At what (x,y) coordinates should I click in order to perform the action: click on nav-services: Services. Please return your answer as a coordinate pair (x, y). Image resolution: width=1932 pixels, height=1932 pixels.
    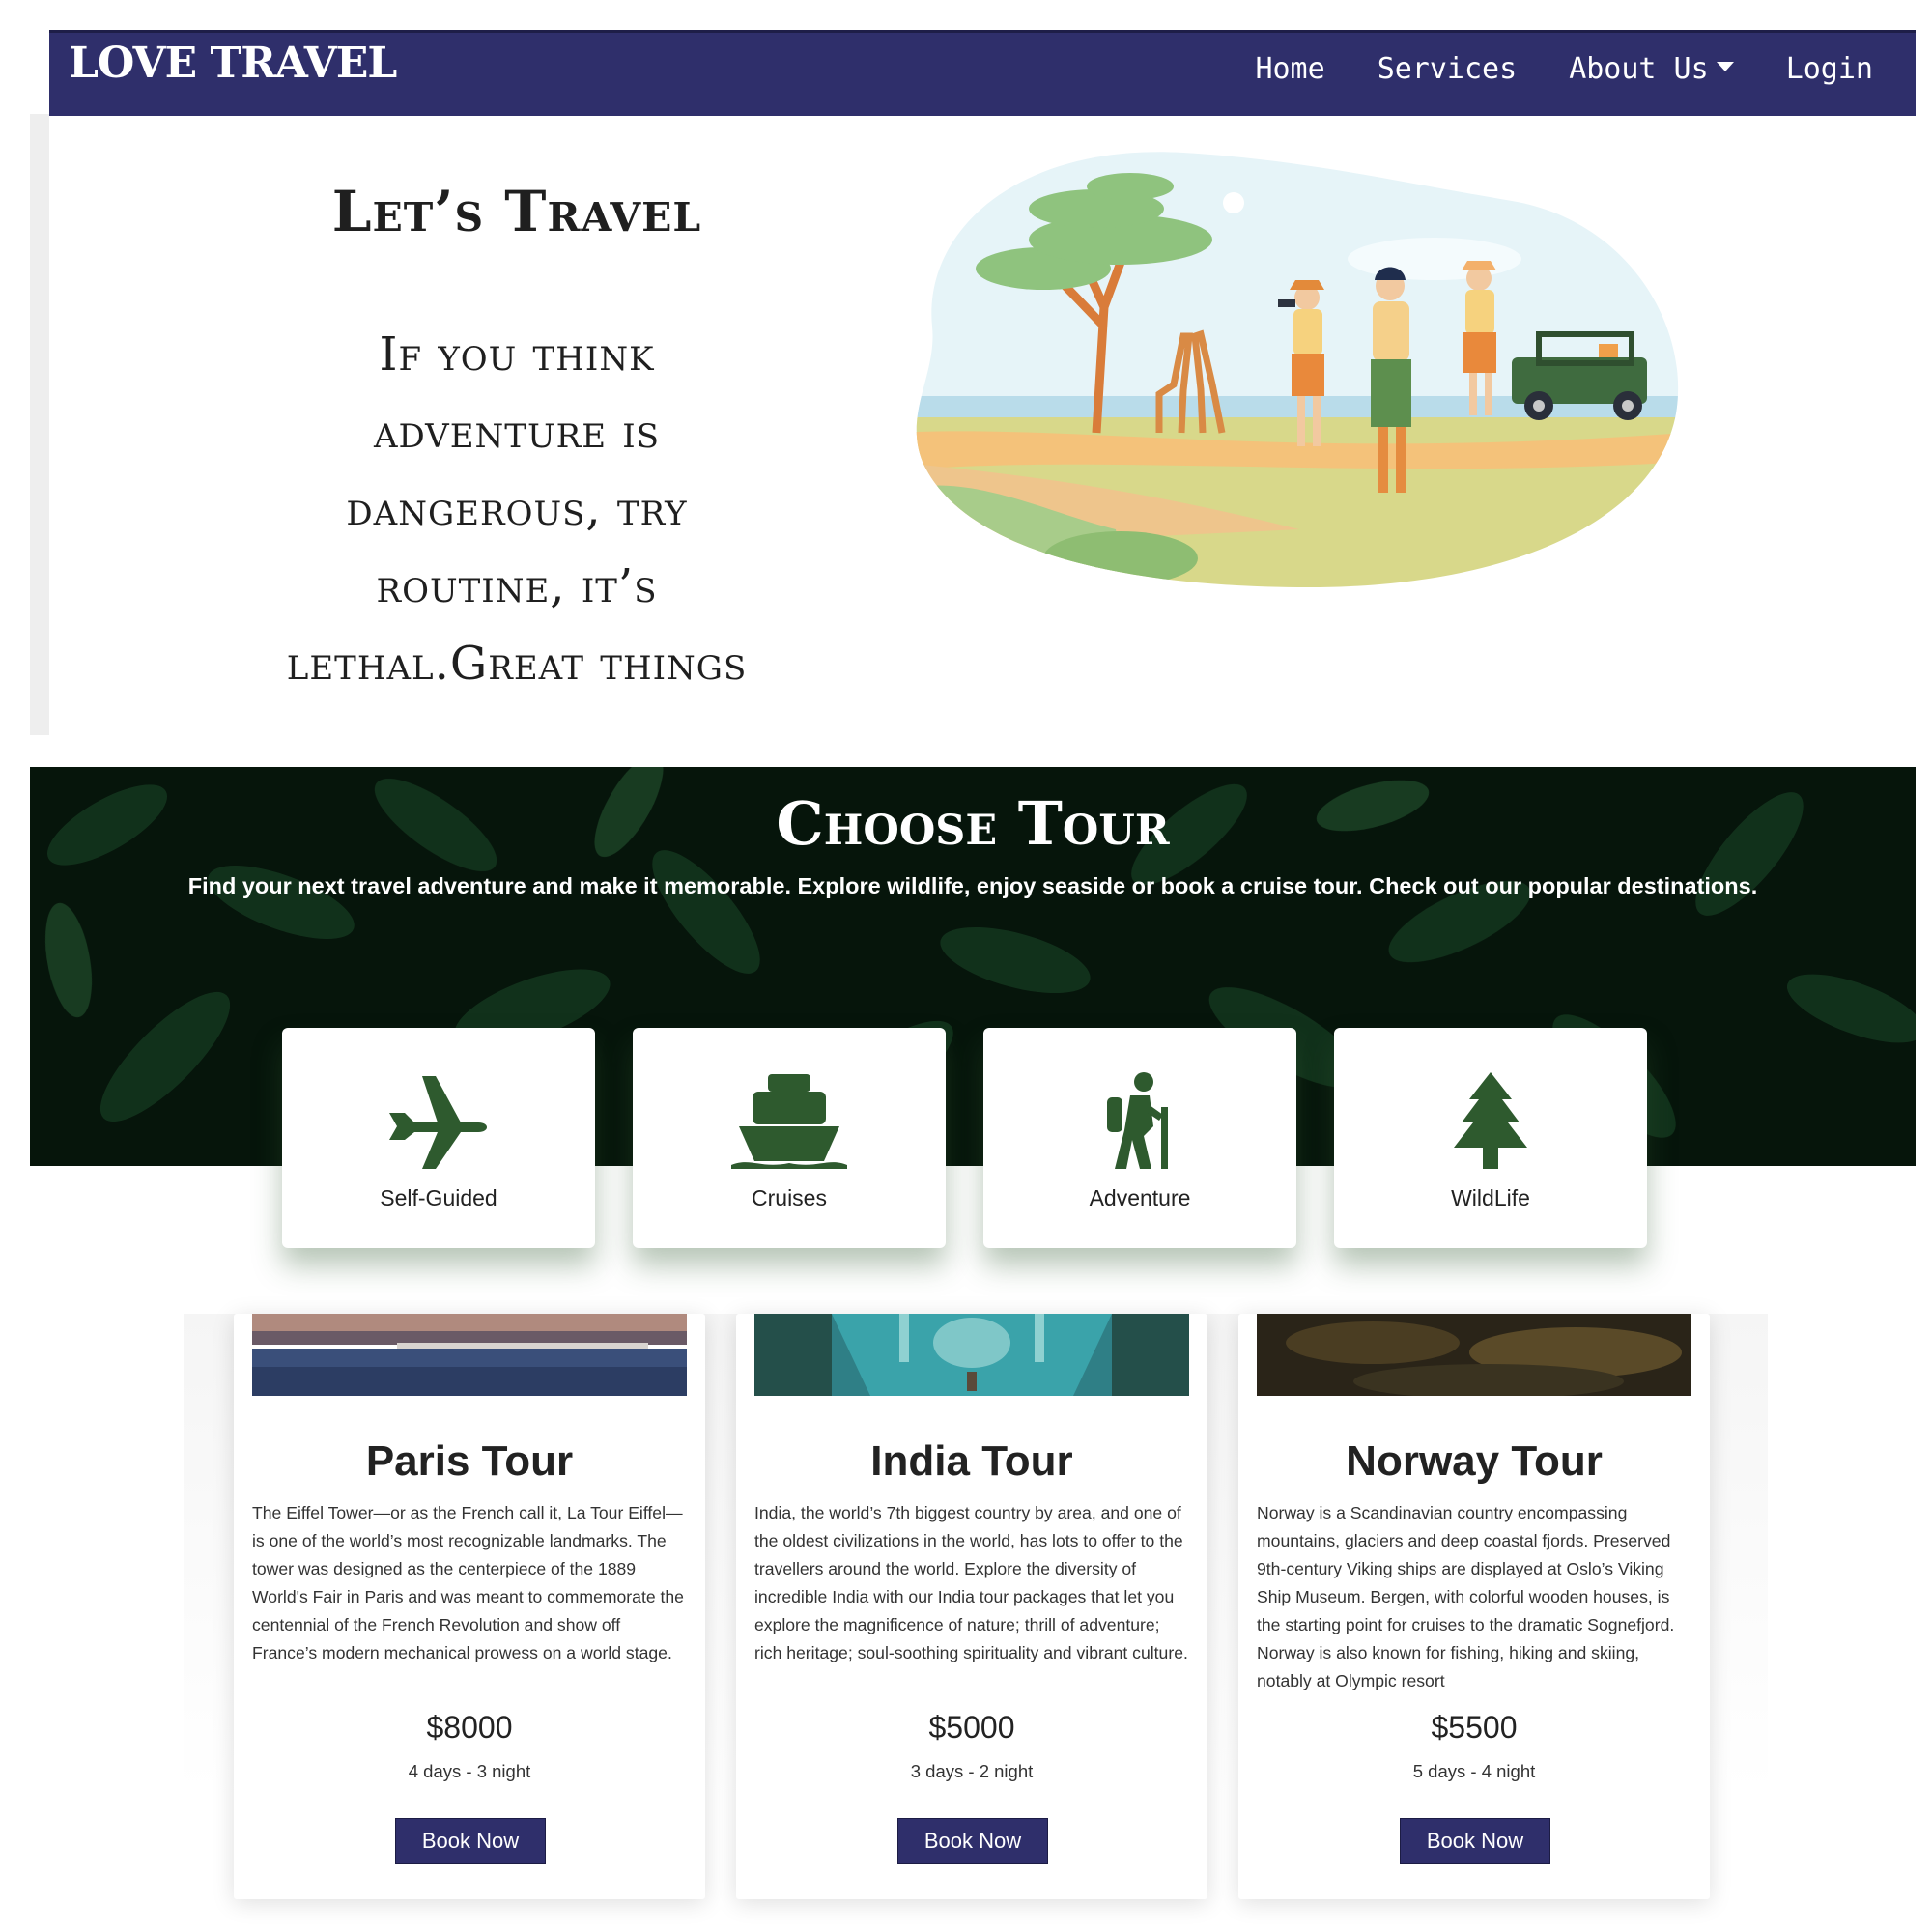
    Looking at the image, I should click on (1448, 69).